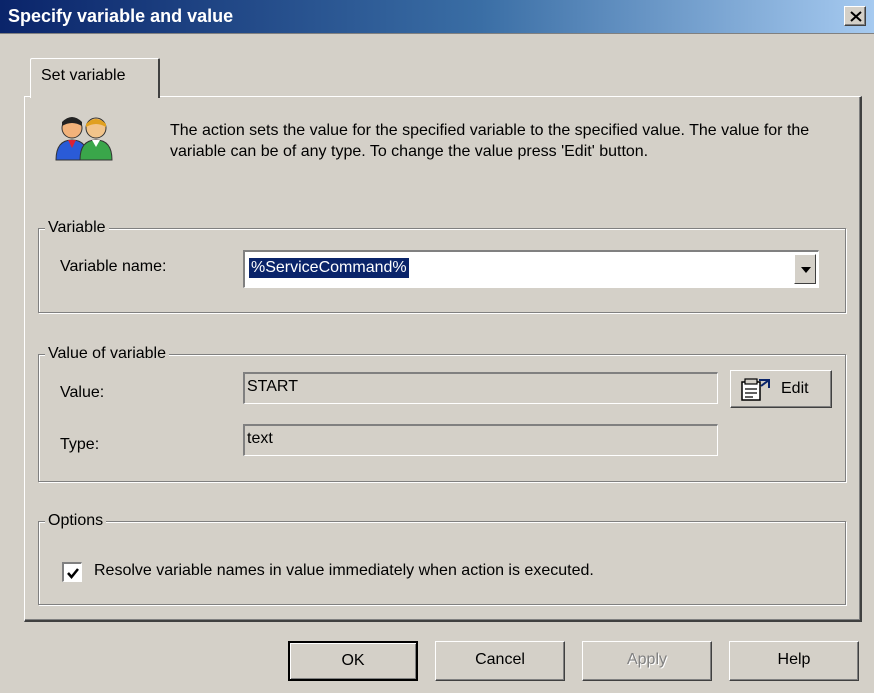 This screenshot has height=693, width=874. What do you see at coordinates (83, 75) in the screenshot?
I see `tab-label: Set variable` at bounding box center [83, 75].